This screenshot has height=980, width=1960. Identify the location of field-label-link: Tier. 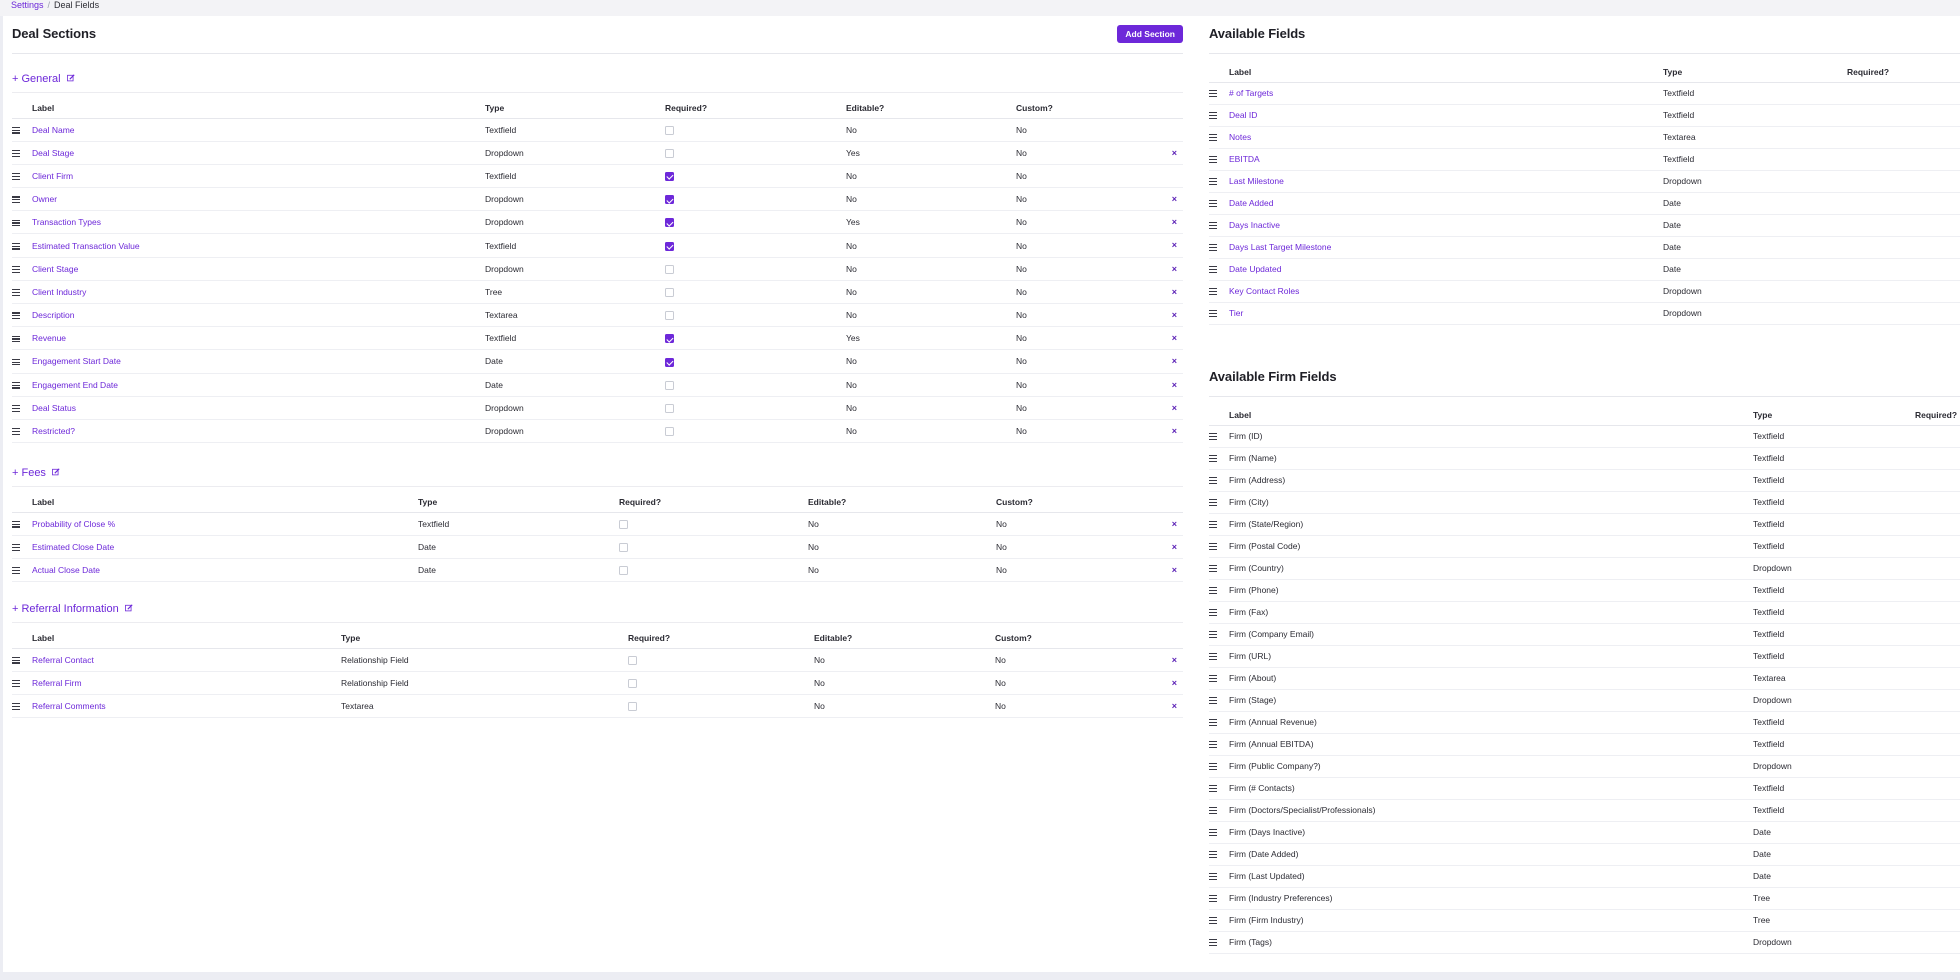
(1236, 313).